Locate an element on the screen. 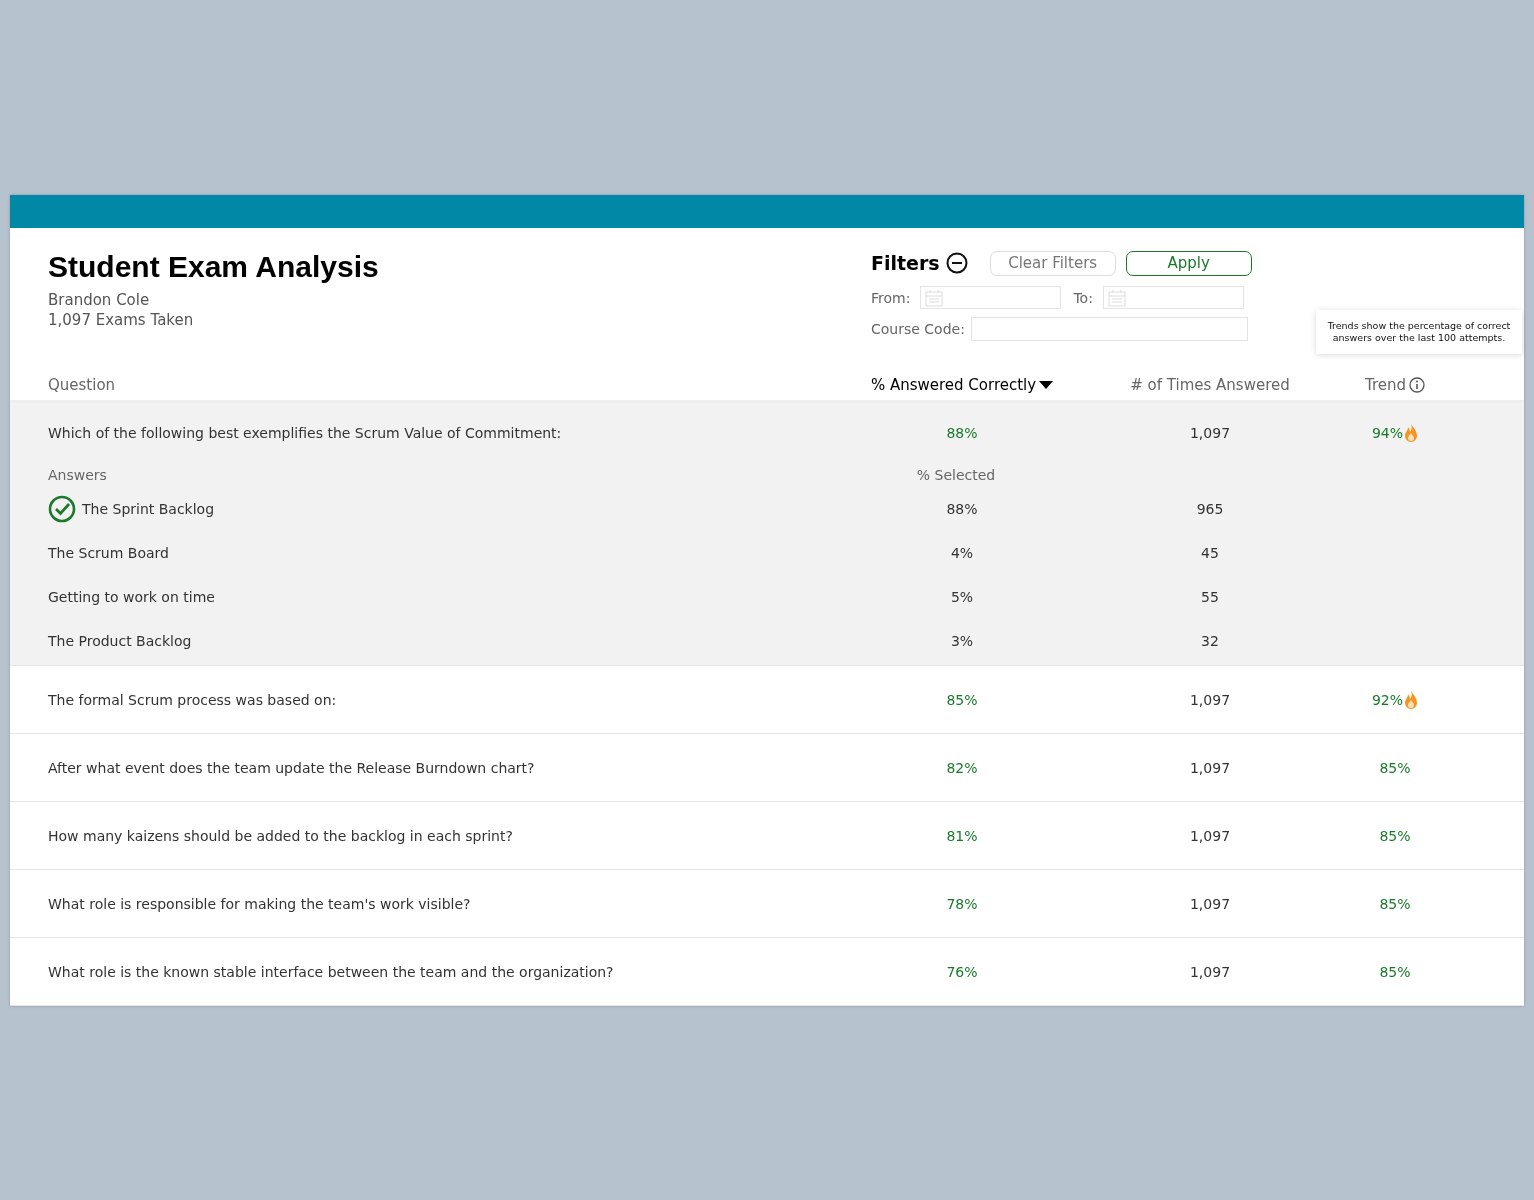 Image resolution: width=1534 pixels, height=1200 pixels. question-row: What role is responsible for making the team's work visible? 78% 1,097 85% is located at coordinates (767, 904).